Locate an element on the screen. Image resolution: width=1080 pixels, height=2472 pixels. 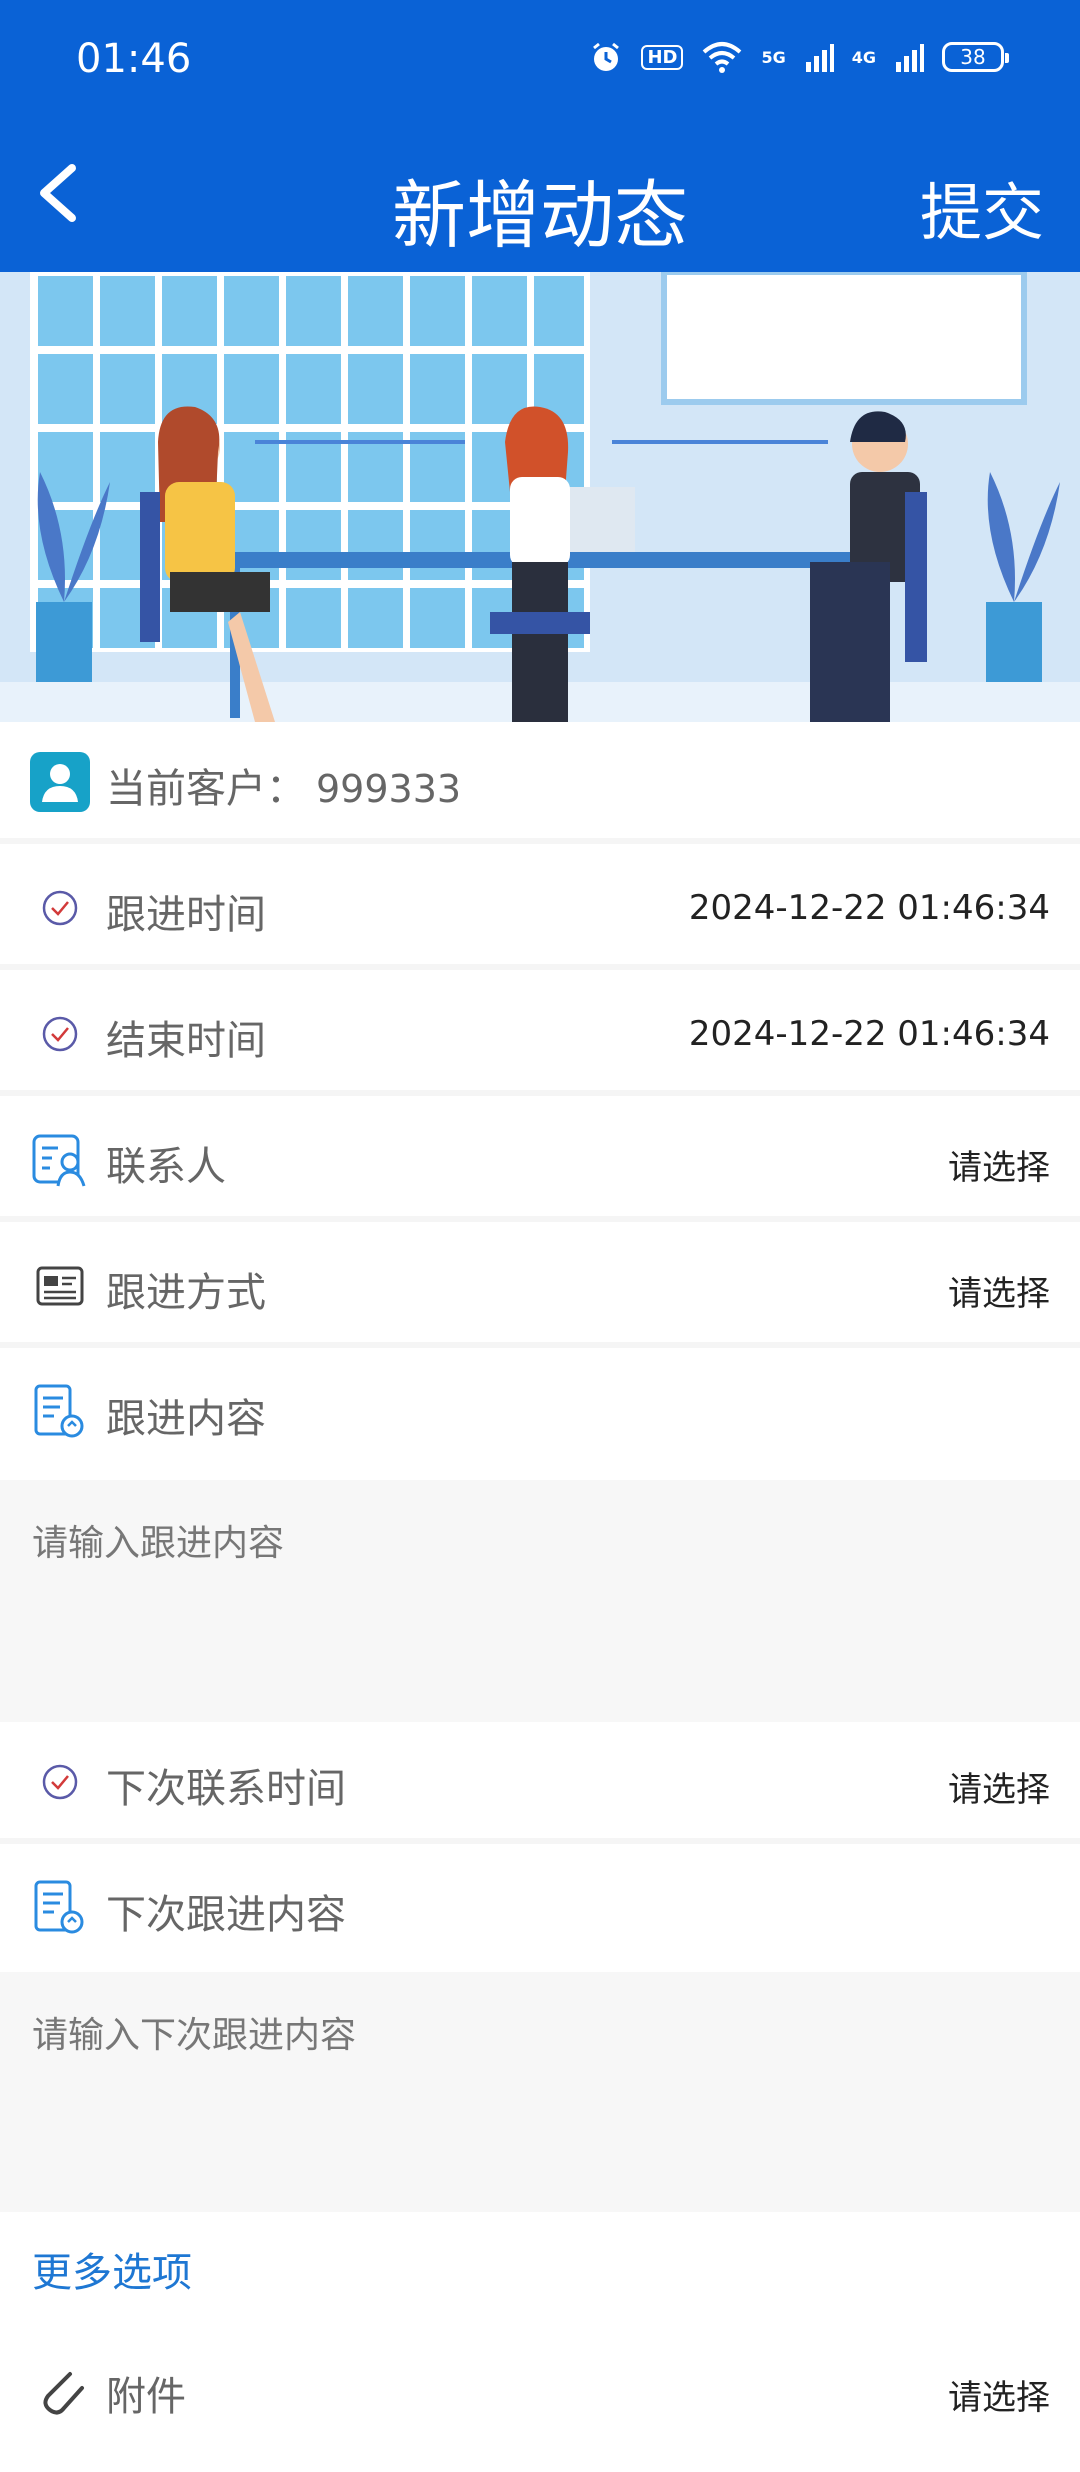
contact-card-icon is located at coordinates (59, 1160).